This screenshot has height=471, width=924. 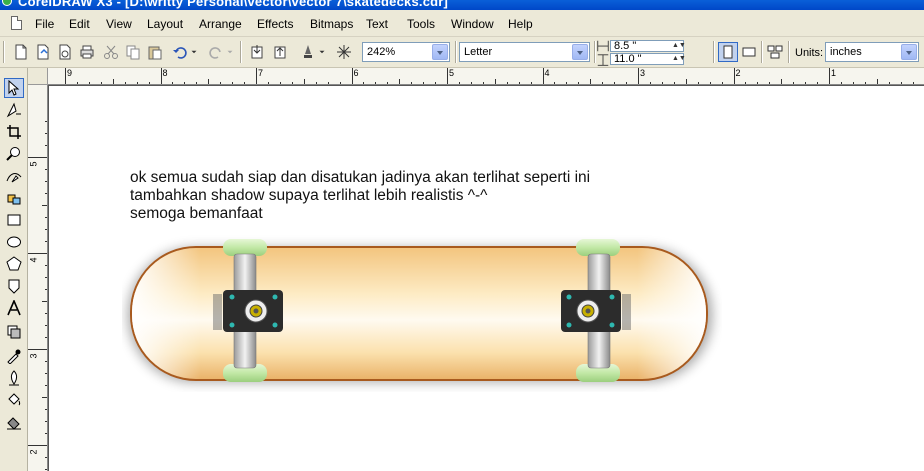 I want to click on ruler-label: 8, so click(x=165, y=73).